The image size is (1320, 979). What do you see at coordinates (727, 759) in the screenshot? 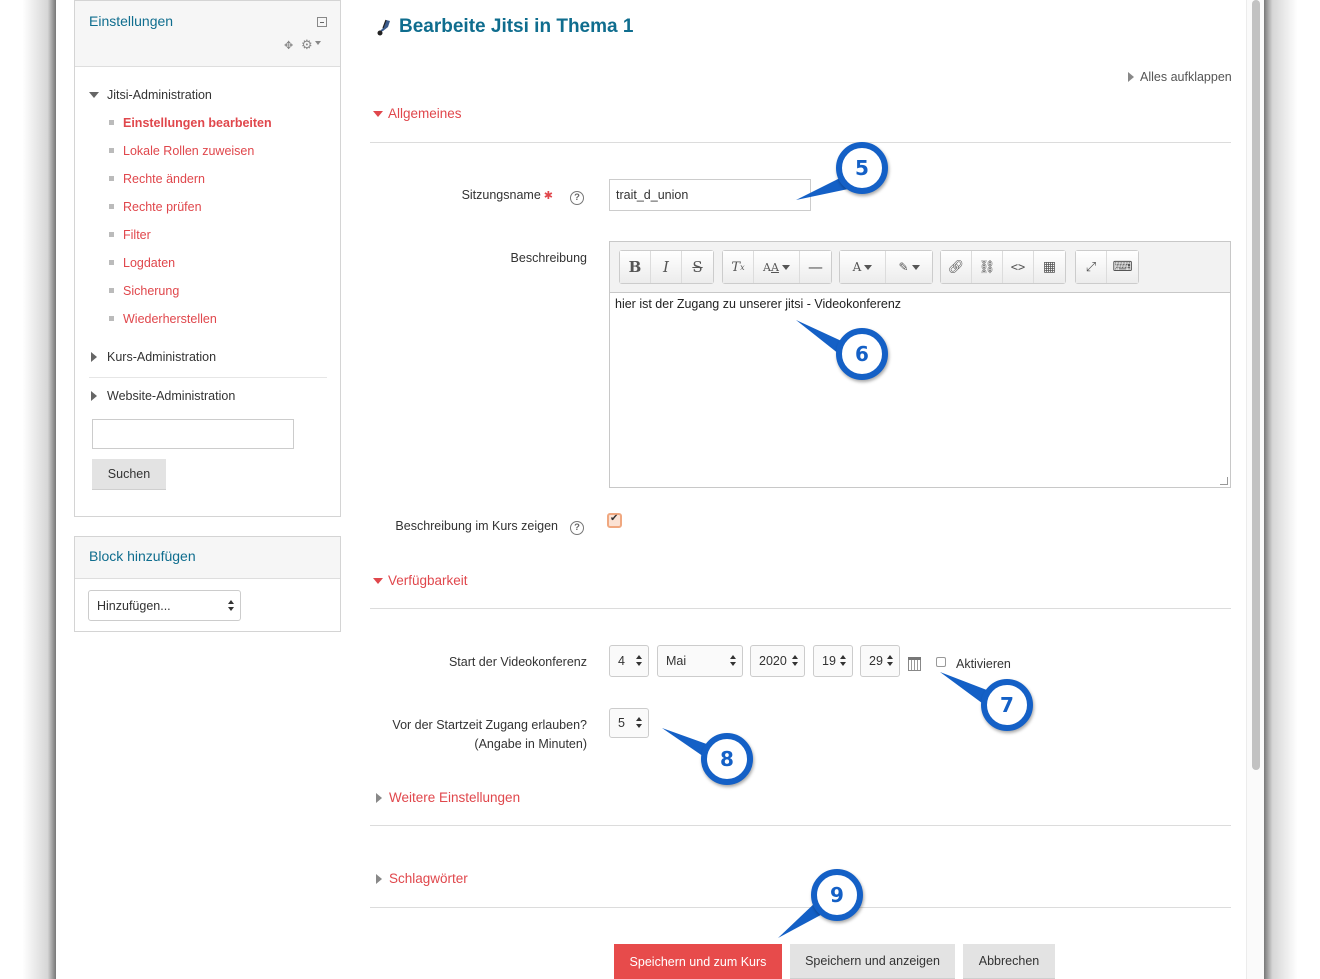
I see `callout-8: 8` at bounding box center [727, 759].